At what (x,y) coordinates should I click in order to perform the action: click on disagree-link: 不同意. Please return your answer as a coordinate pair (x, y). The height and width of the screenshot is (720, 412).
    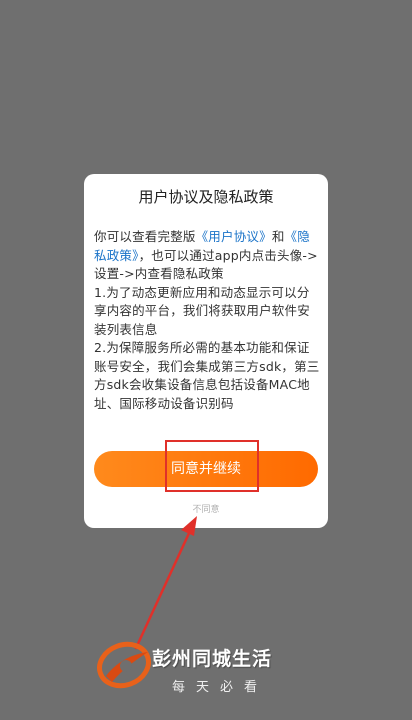
    Looking at the image, I should click on (206, 508).